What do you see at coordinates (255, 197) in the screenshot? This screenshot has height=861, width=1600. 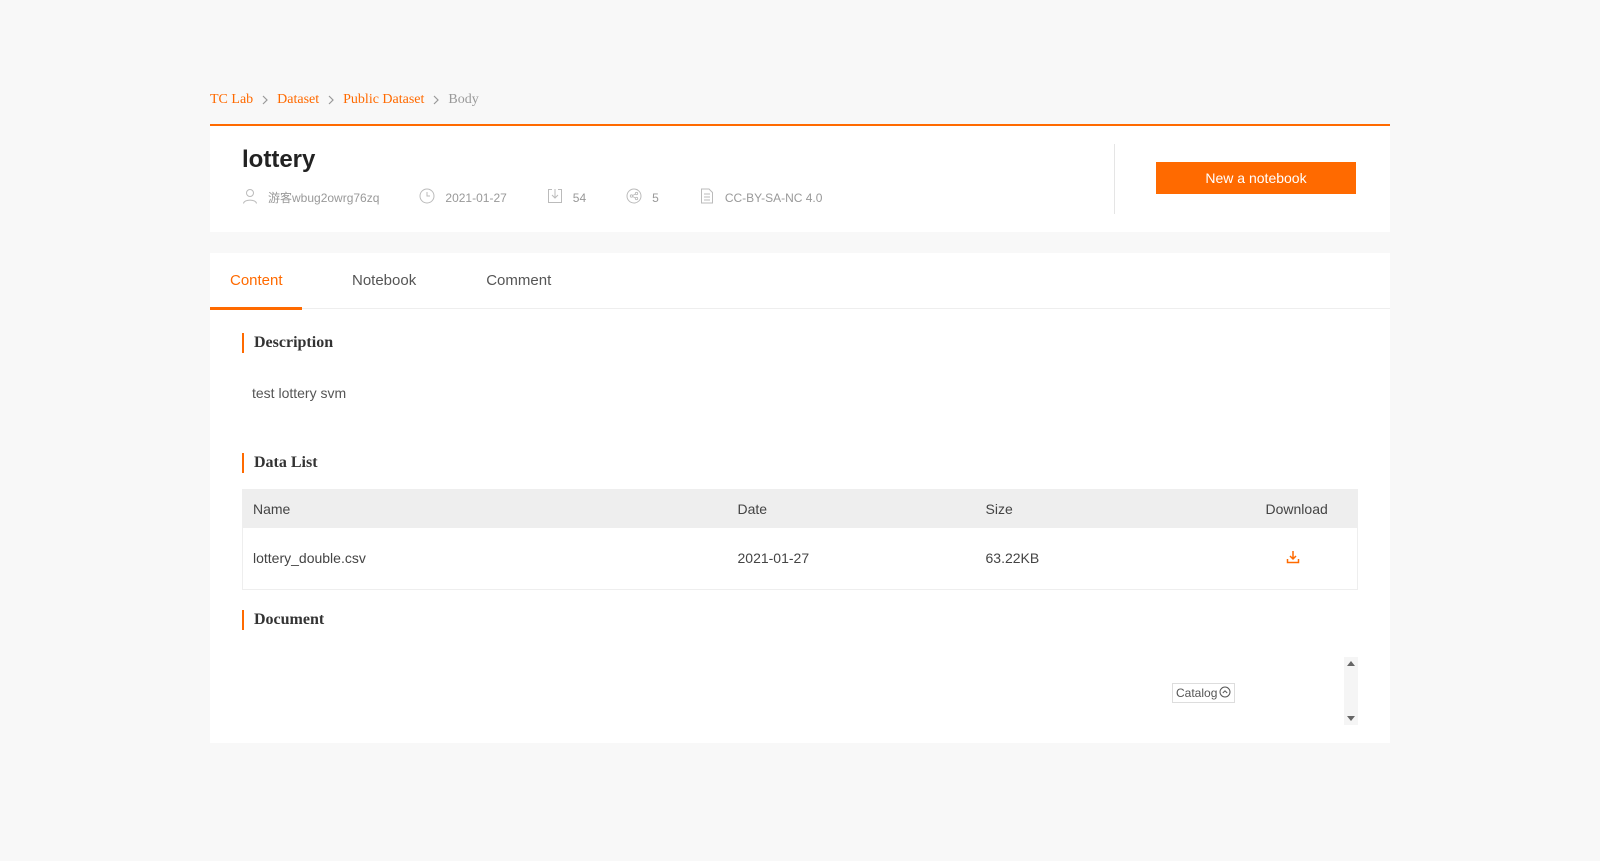 I see `user-icon` at bounding box center [255, 197].